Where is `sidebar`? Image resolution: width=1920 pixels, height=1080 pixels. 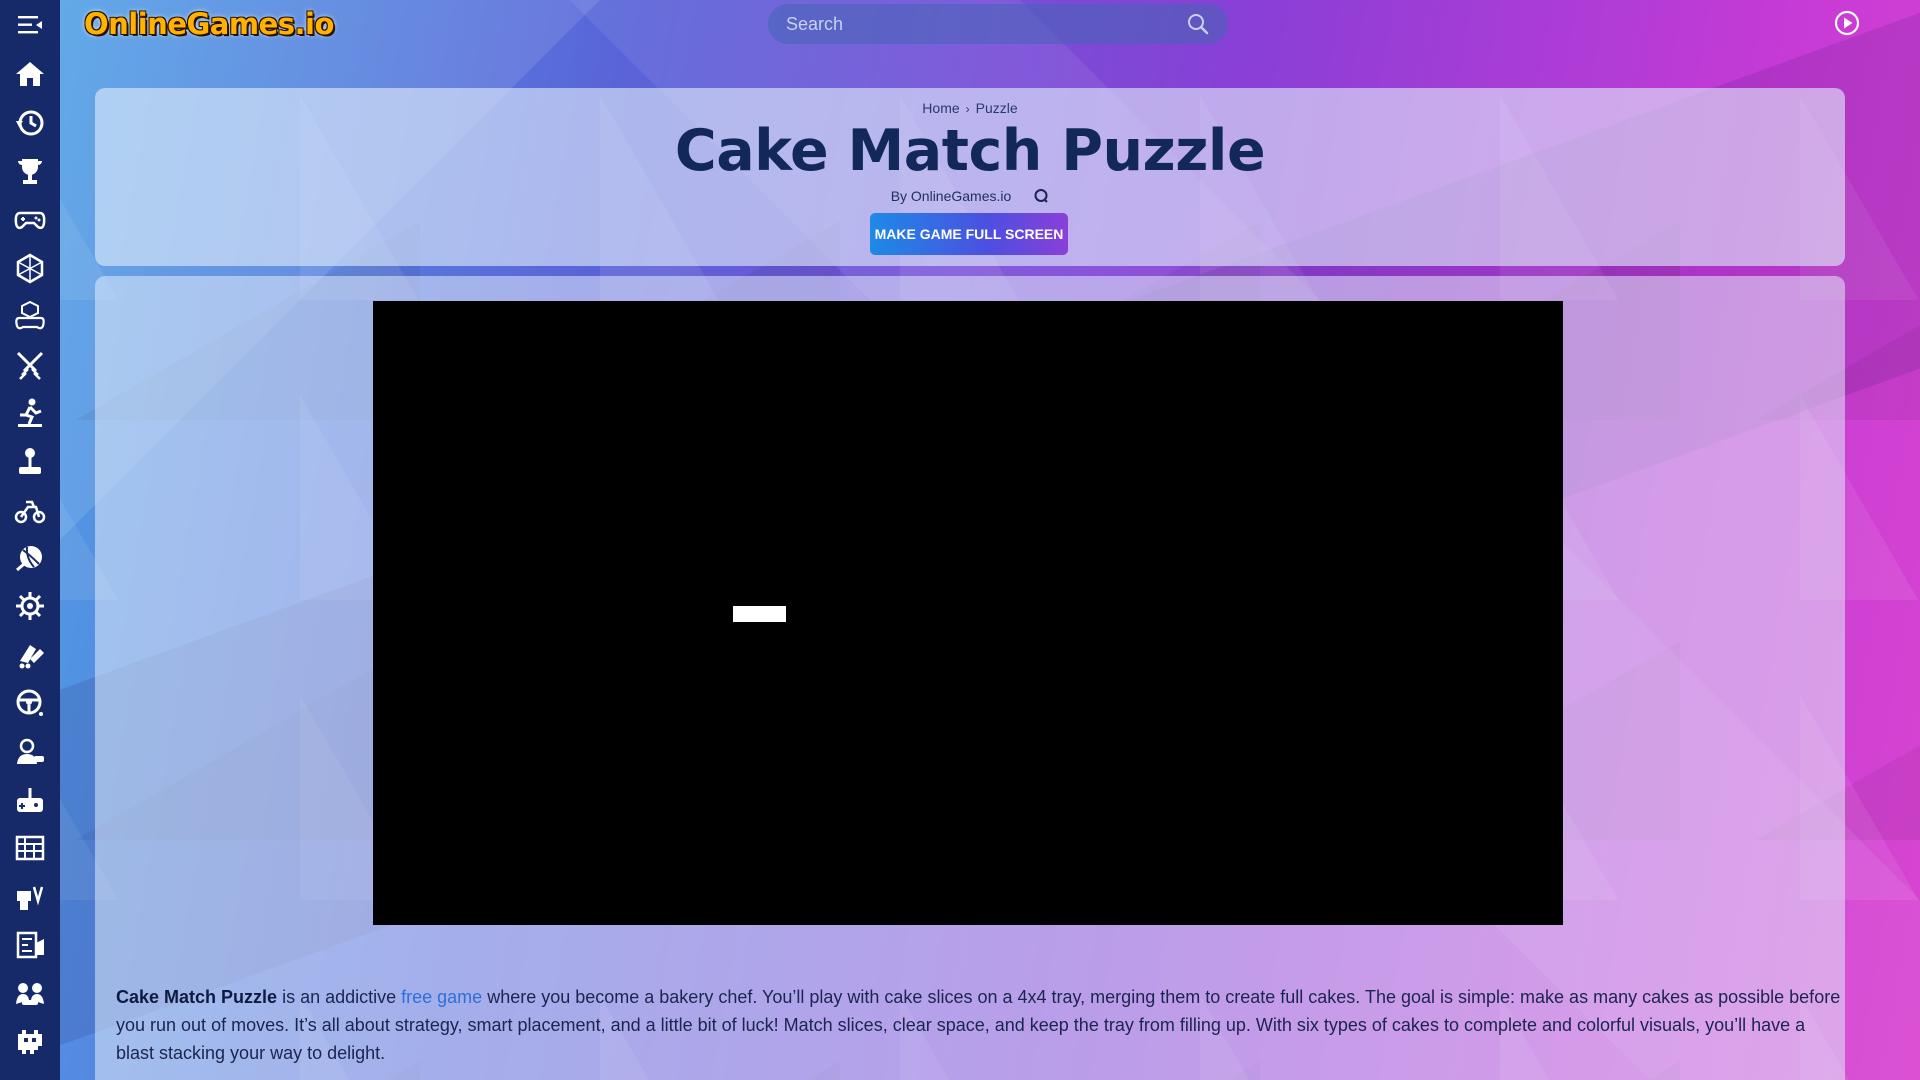 sidebar is located at coordinates (30, 565).